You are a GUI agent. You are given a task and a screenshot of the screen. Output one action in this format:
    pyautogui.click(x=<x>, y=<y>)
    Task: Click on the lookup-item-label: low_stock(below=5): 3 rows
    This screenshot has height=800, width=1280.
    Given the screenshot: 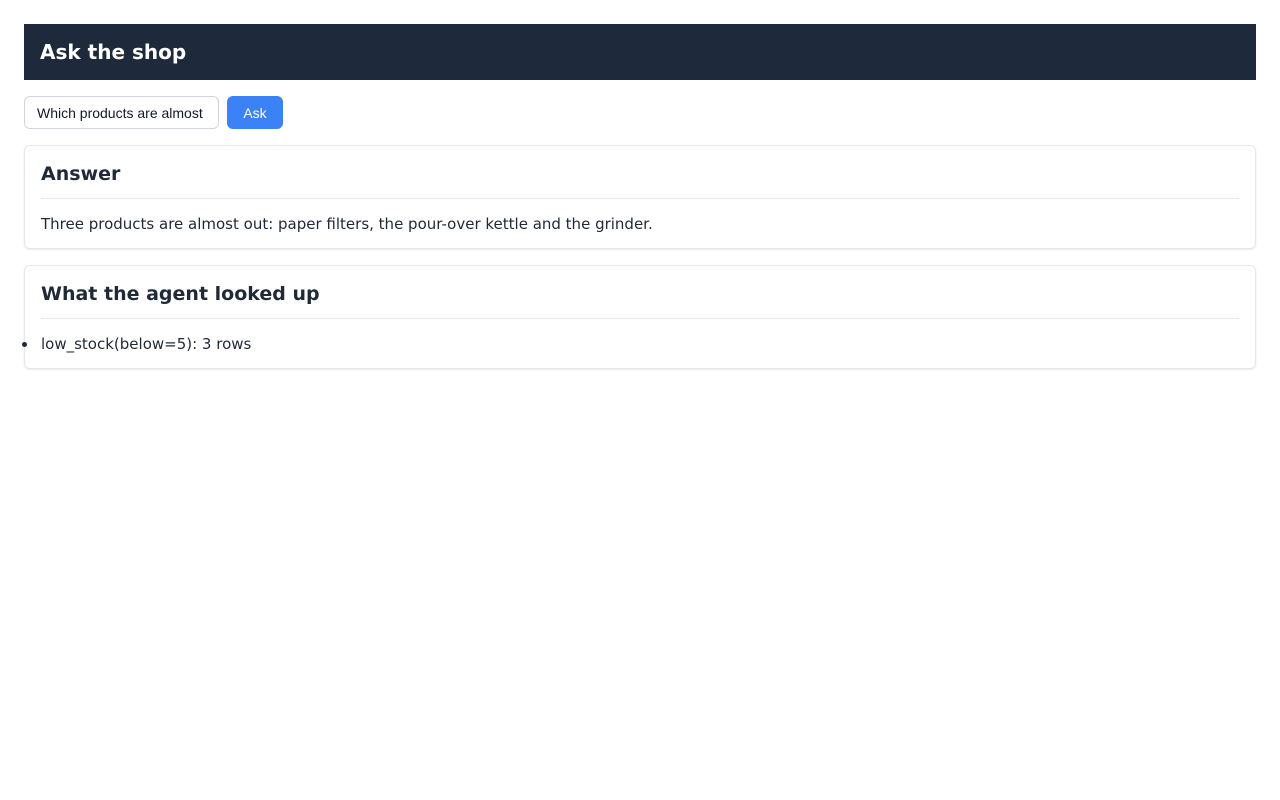 What is the action you would take?
    pyautogui.click(x=146, y=343)
    